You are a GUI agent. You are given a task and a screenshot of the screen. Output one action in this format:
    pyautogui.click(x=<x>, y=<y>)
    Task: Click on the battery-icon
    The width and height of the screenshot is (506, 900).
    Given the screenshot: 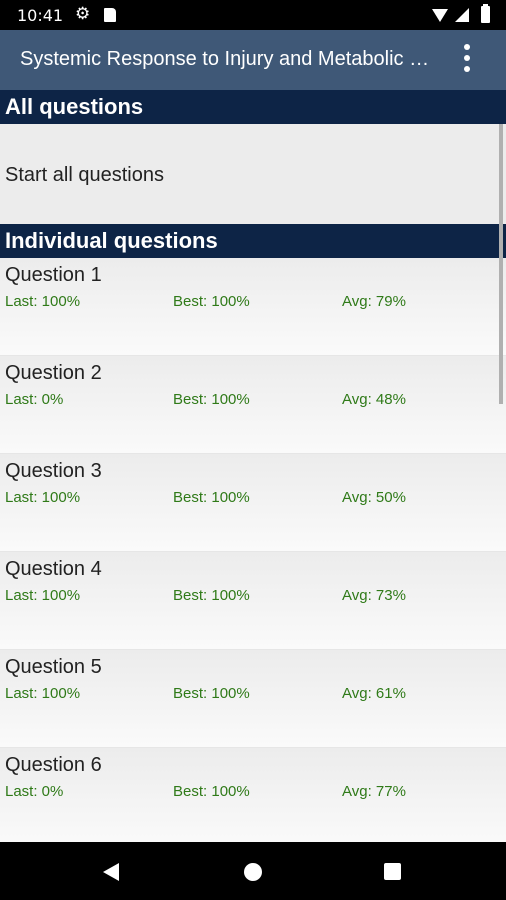 What is the action you would take?
    pyautogui.click(x=485, y=13)
    